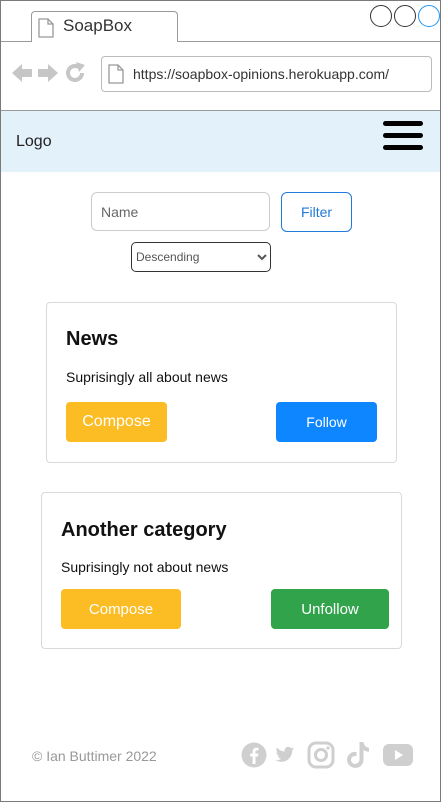 The height and width of the screenshot is (802, 441). I want to click on app-header: Logo, so click(220, 141).